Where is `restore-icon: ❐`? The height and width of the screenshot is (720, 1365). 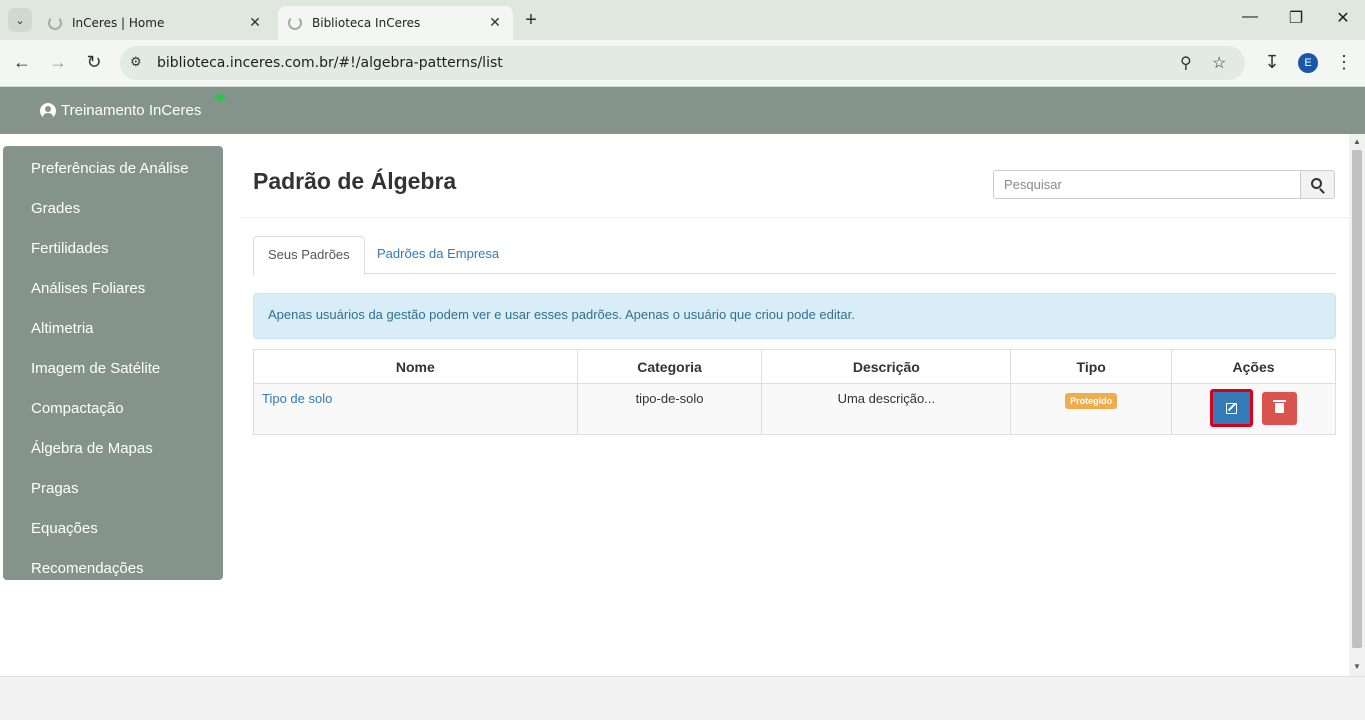
restore-icon: ❐ is located at coordinates (1296, 18).